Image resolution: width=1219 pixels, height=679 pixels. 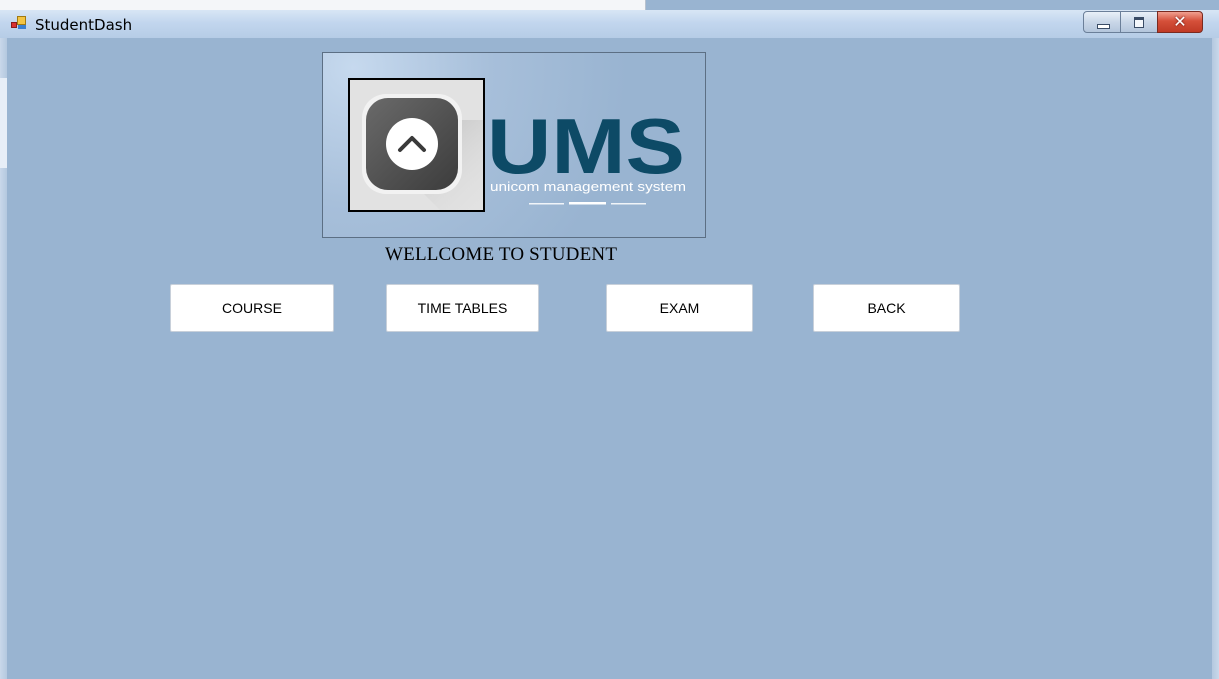 I want to click on close-icon: ✕, so click(x=1180, y=21).